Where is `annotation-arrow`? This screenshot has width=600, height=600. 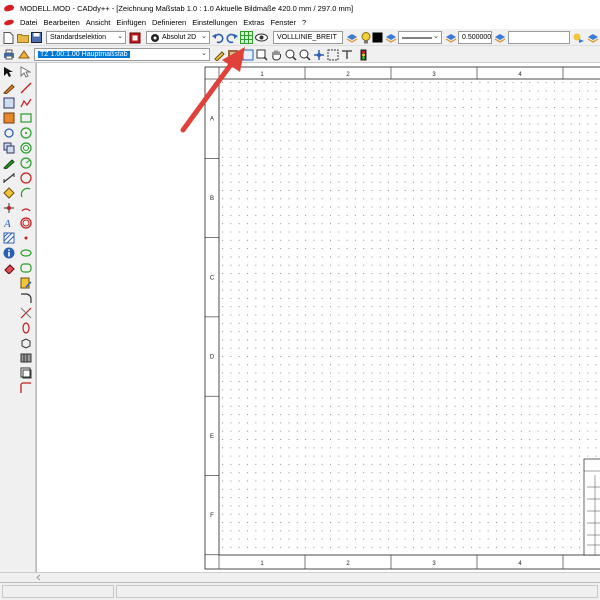 annotation-arrow is located at coordinates (212, 90).